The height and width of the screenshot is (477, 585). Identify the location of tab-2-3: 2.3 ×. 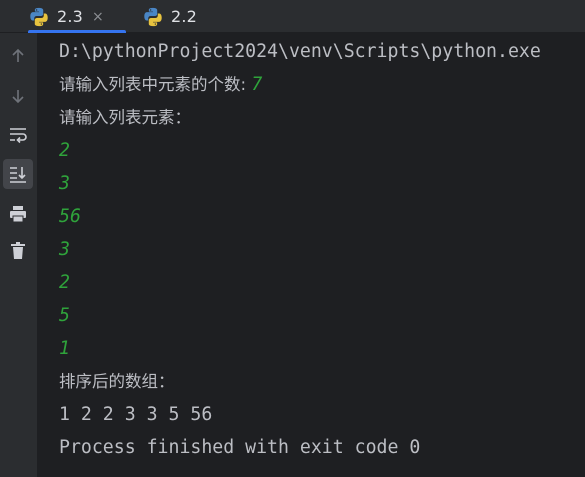
(77, 16).